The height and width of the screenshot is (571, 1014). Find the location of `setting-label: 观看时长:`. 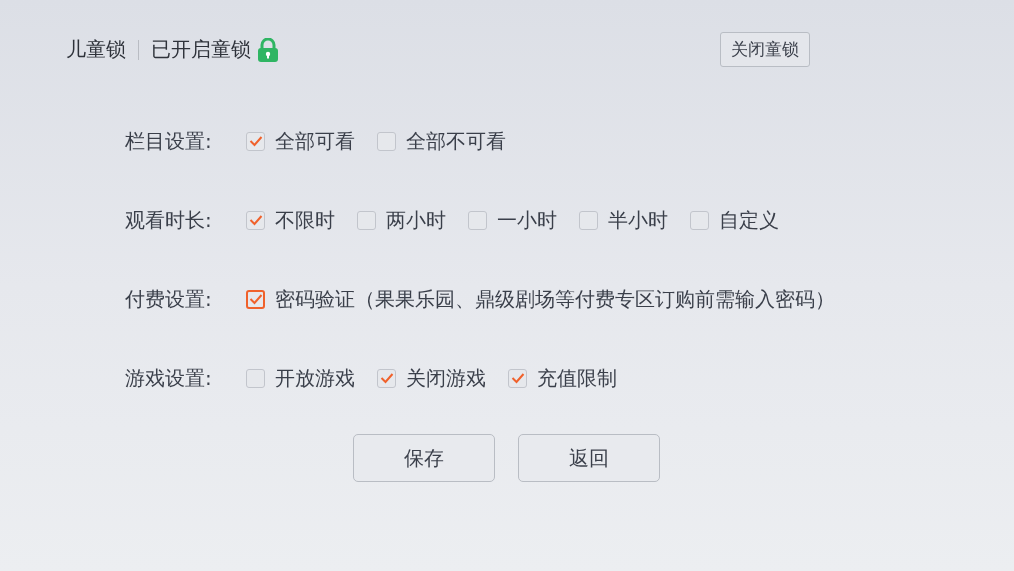

setting-label: 观看时长: is located at coordinates (169, 220).